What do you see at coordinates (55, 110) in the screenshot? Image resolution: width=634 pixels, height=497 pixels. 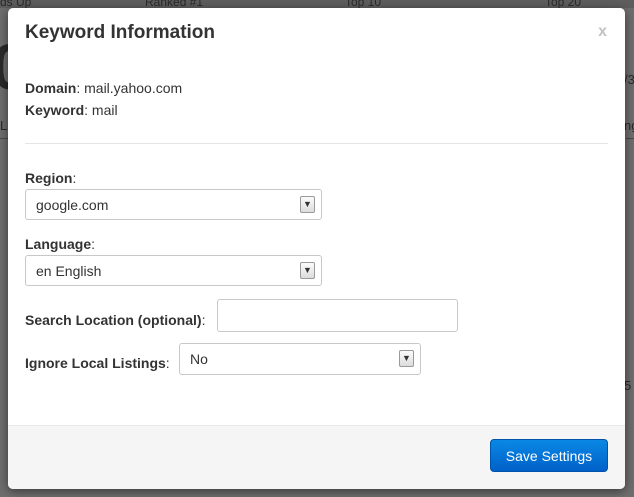 I see `keyword-label: Keyword` at bounding box center [55, 110].